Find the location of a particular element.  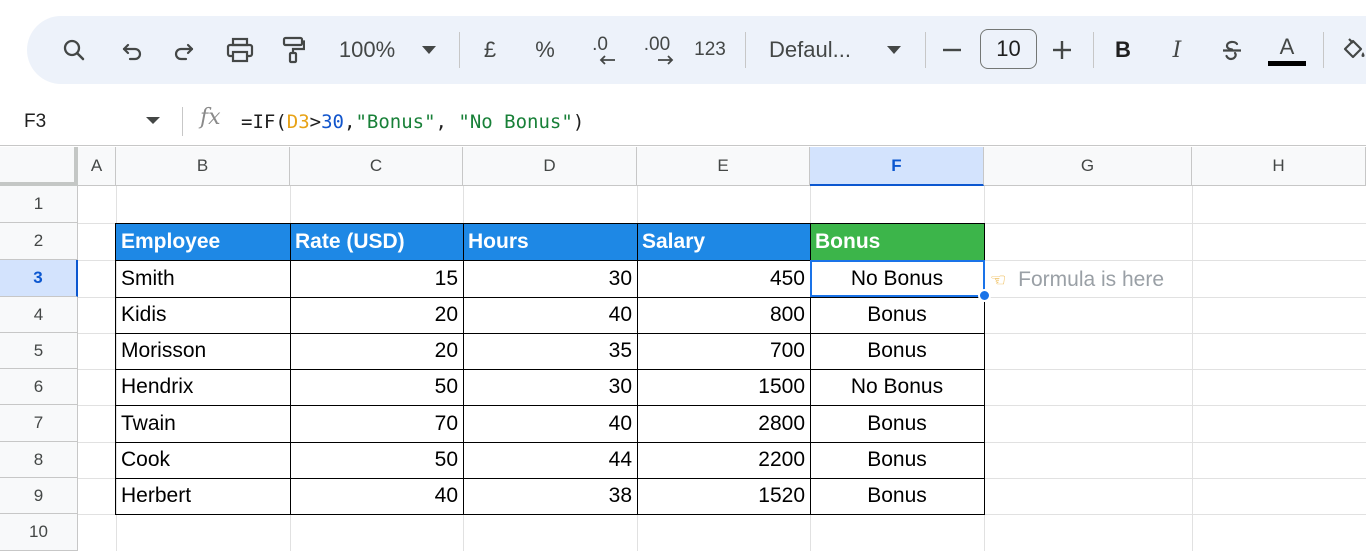

column-header-b: B is located at coordinates (203, 166).